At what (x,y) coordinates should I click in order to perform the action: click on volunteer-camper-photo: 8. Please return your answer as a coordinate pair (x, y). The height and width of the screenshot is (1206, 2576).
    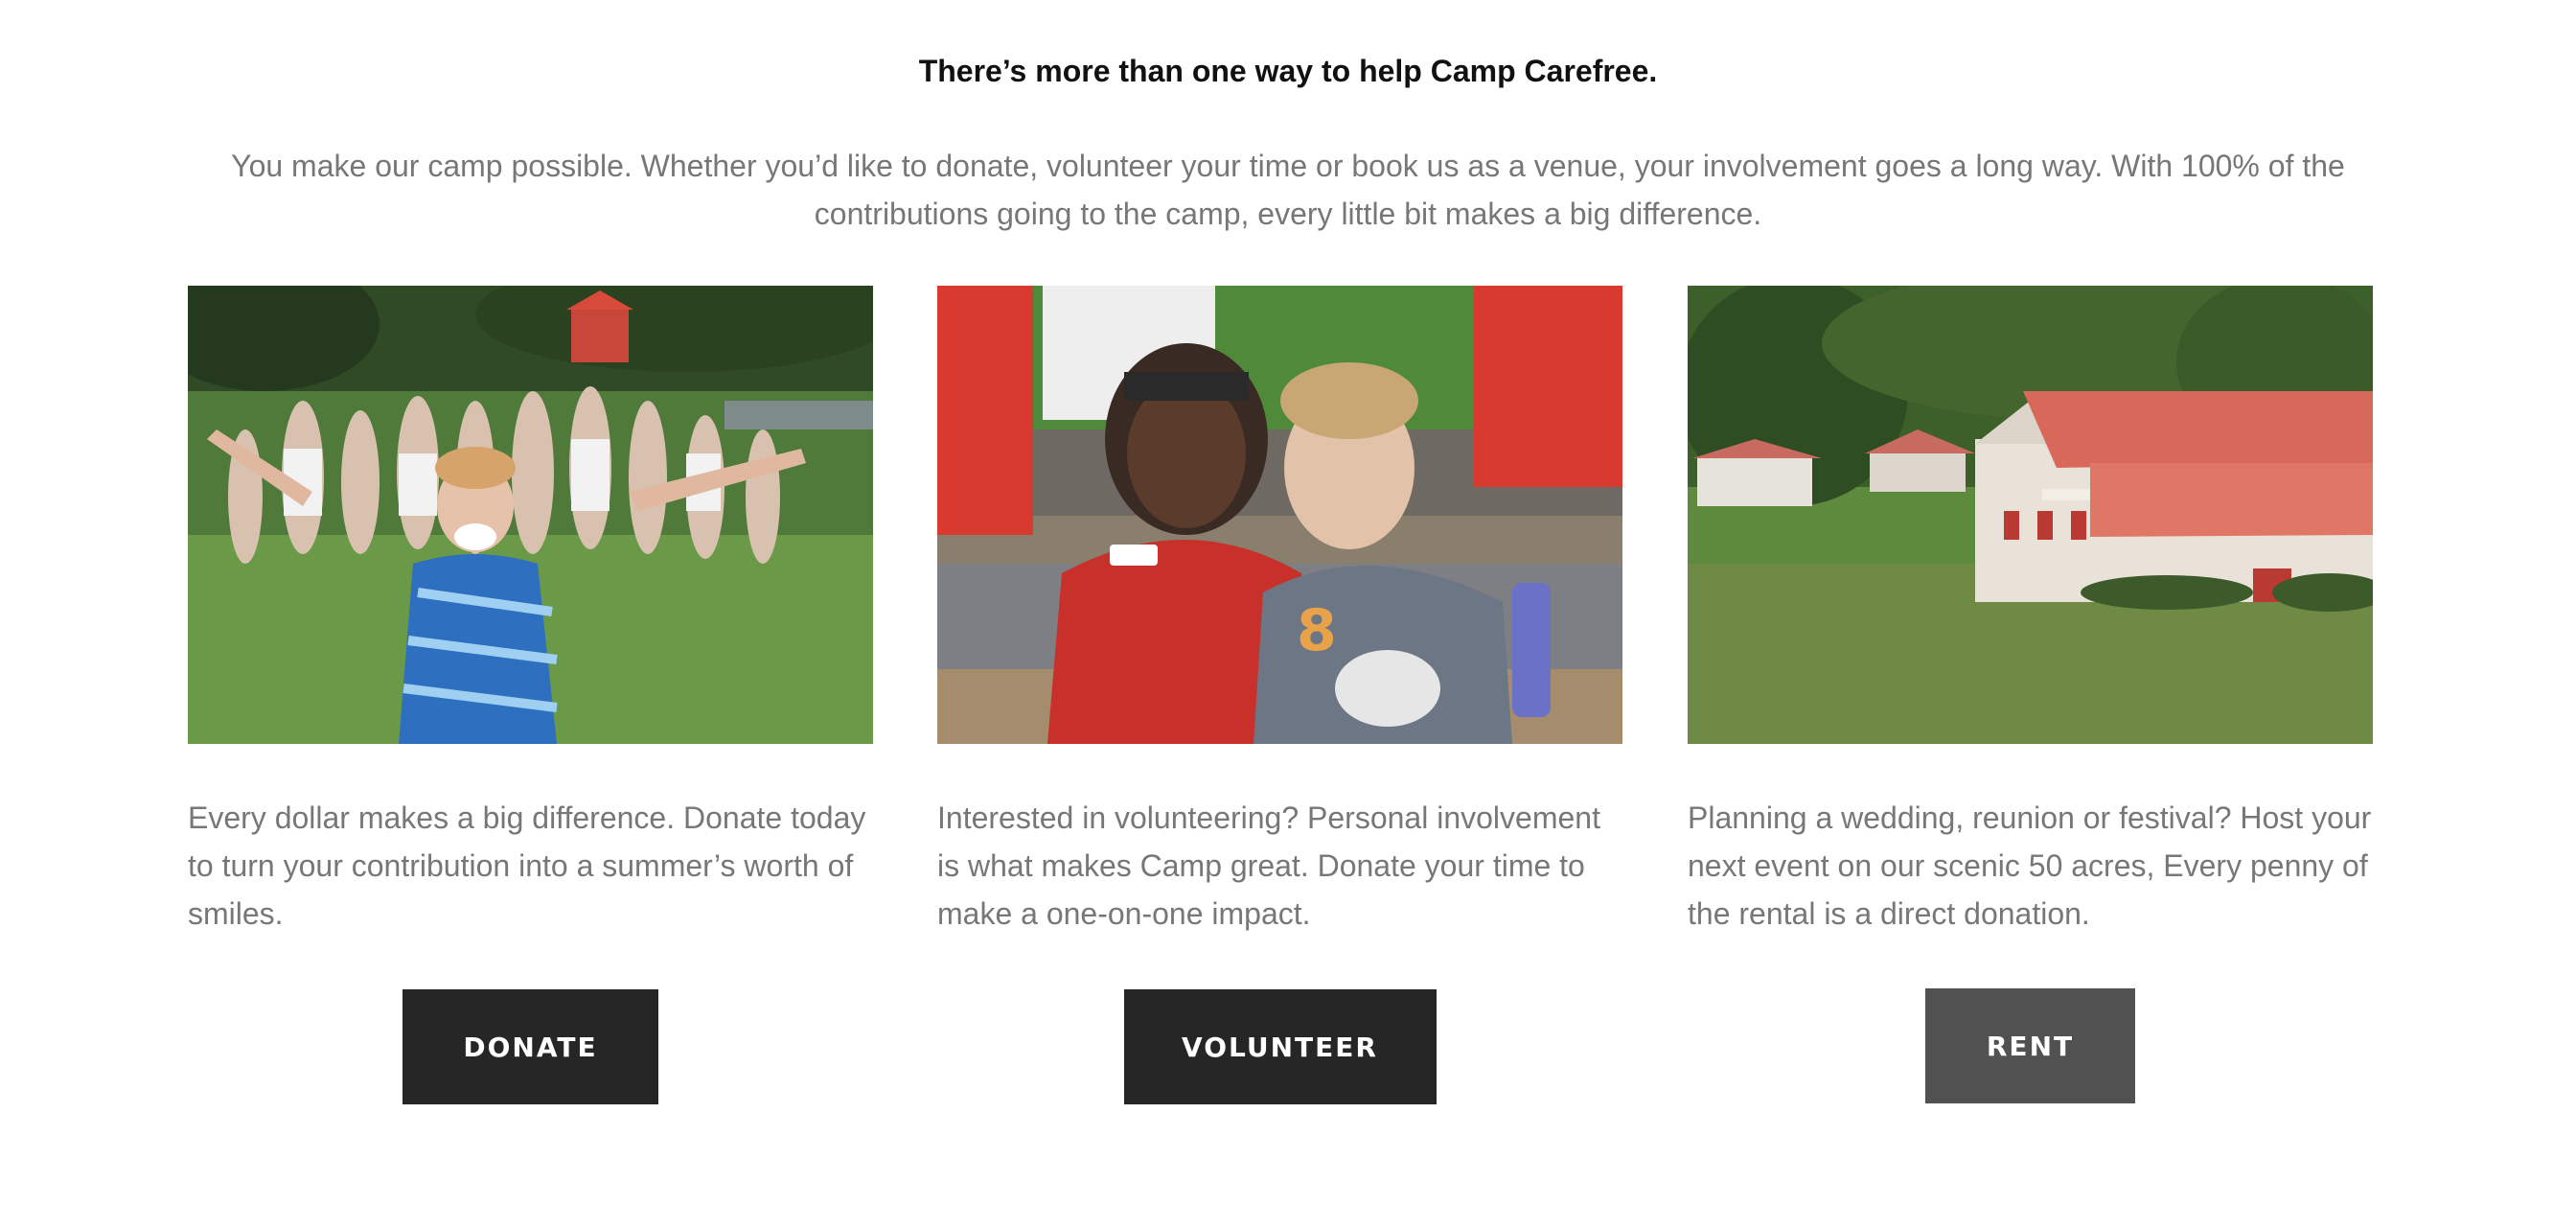
    Looking at the image, I should click on (1279, 515).